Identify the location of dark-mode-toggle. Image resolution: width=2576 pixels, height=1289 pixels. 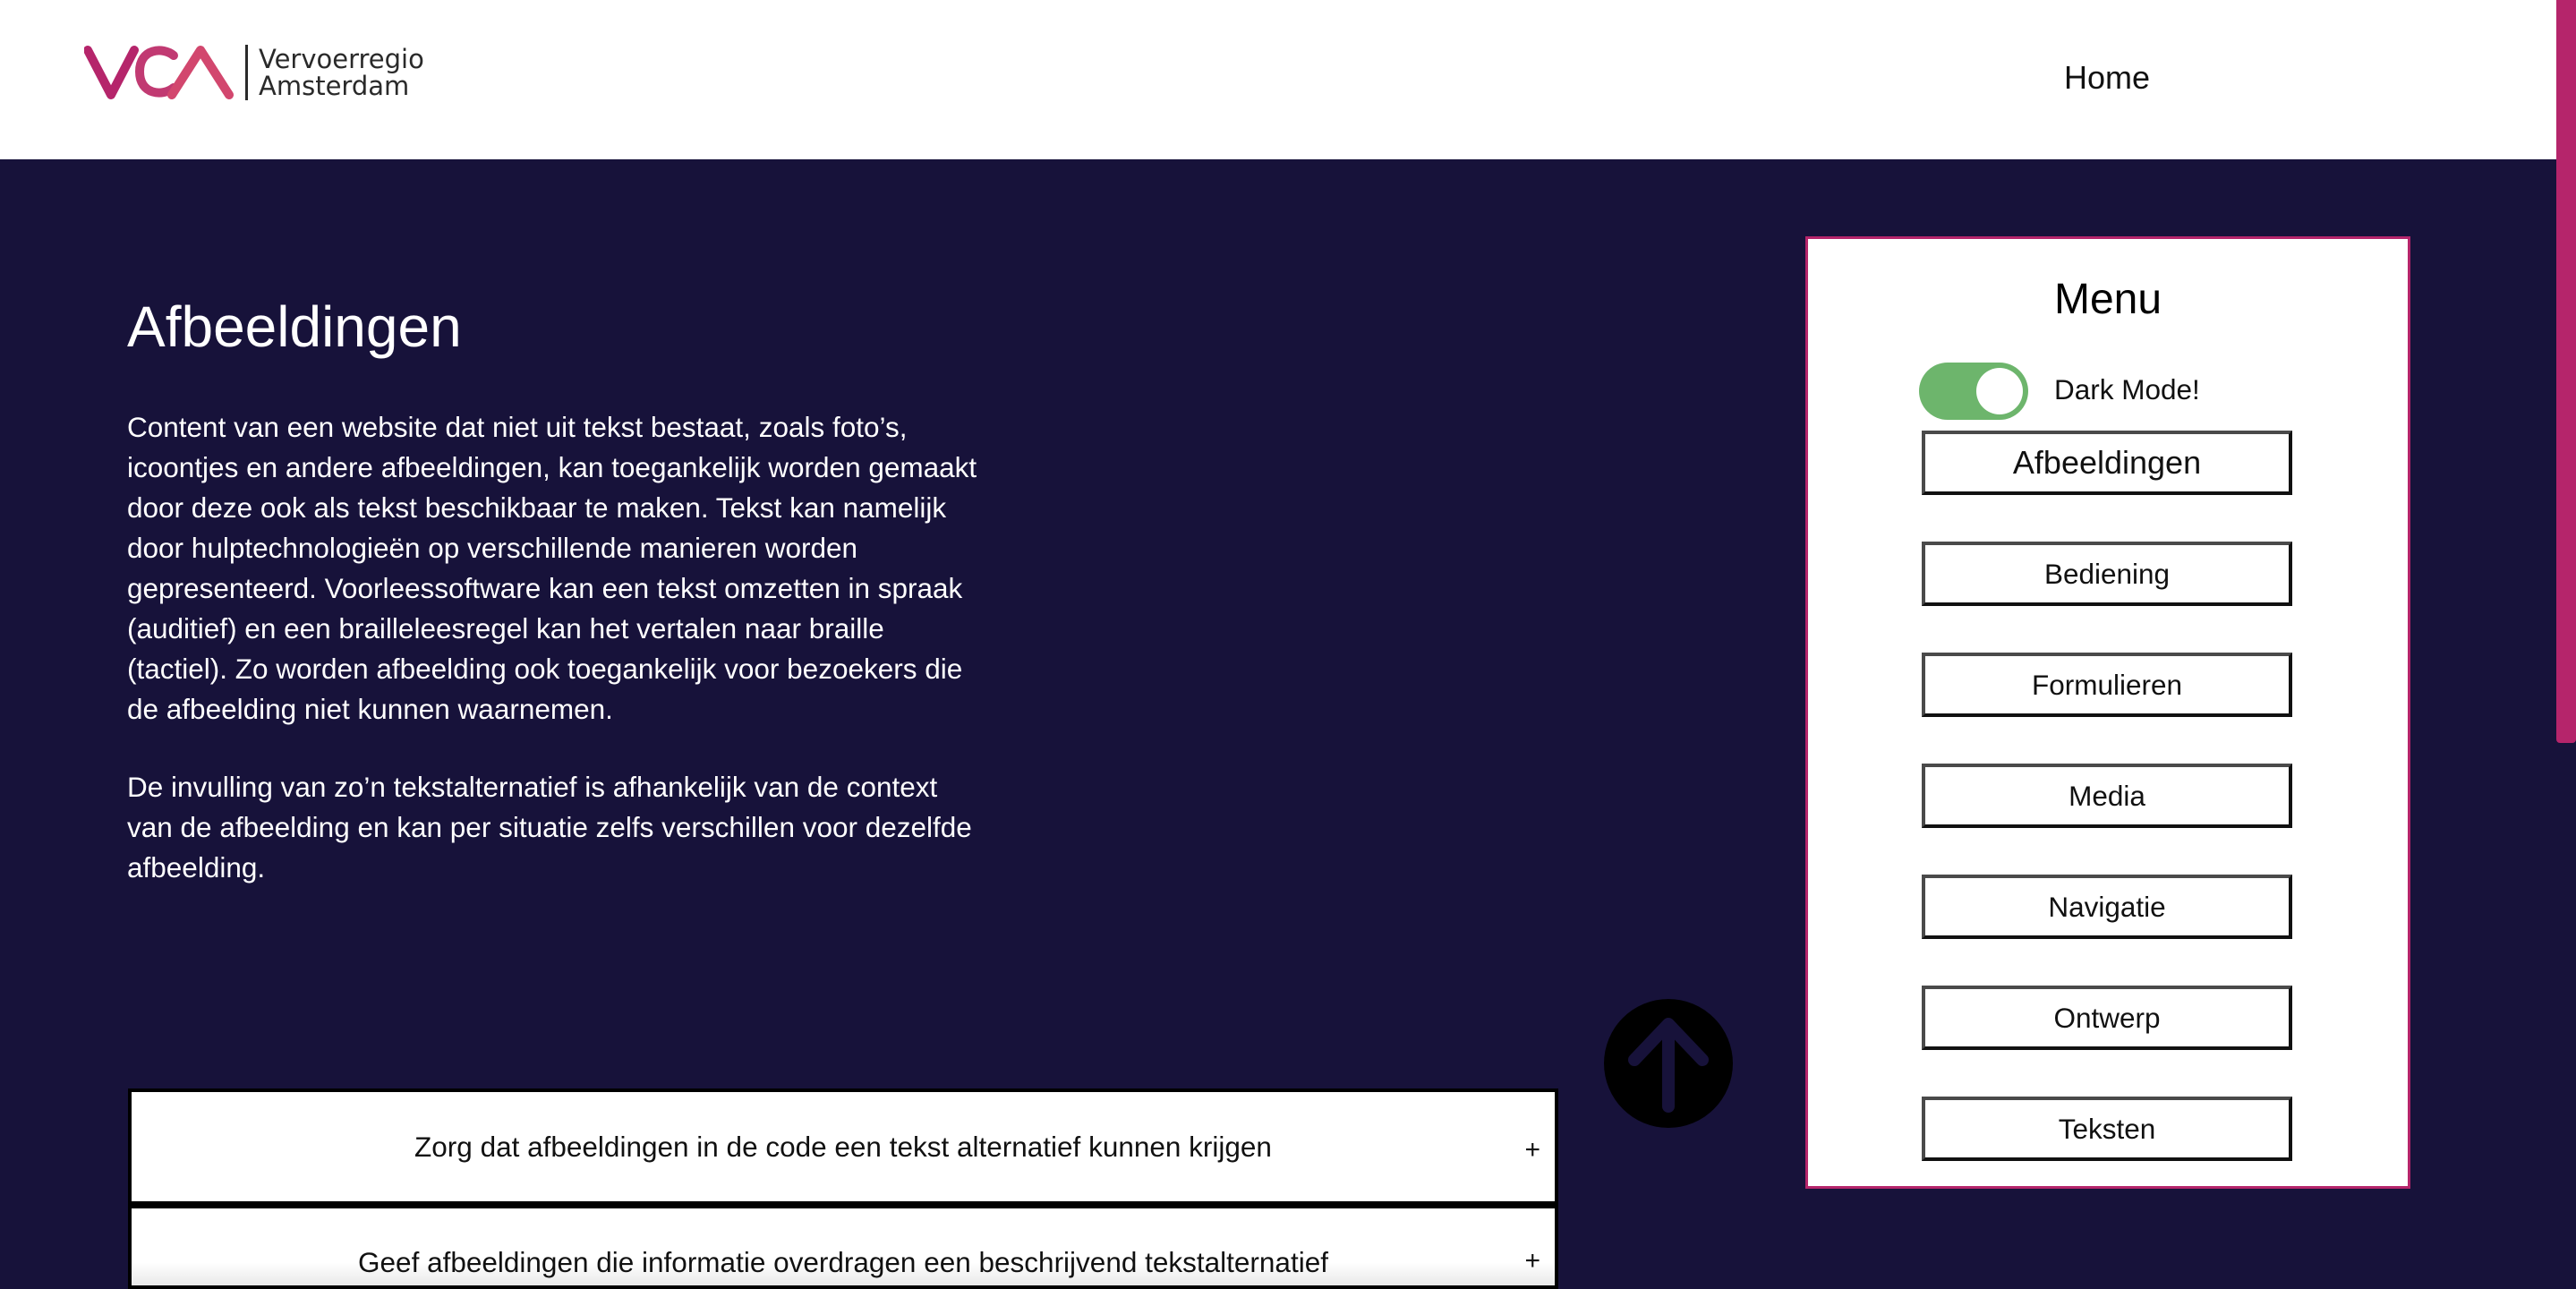
(1973, 391).